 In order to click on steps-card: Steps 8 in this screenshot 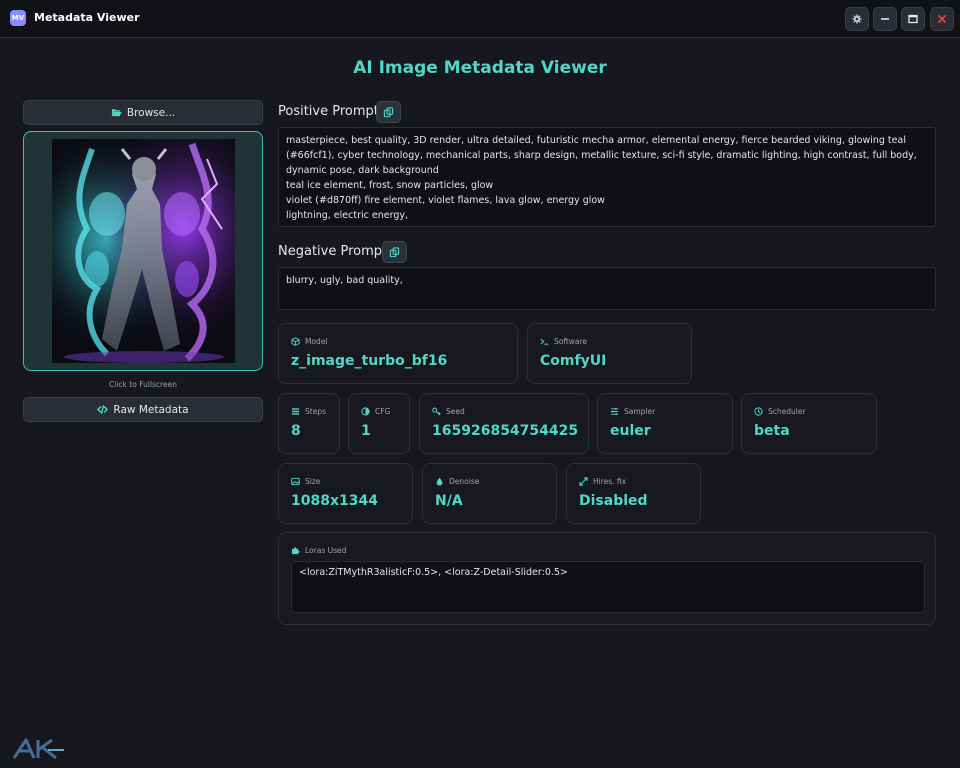, I will do `click(309, 423)`.